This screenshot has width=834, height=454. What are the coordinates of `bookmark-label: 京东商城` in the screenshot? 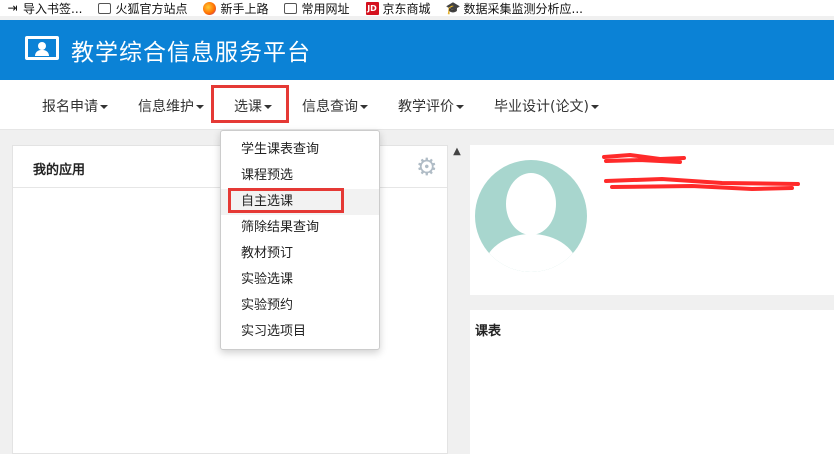 It's located at (406, 8).